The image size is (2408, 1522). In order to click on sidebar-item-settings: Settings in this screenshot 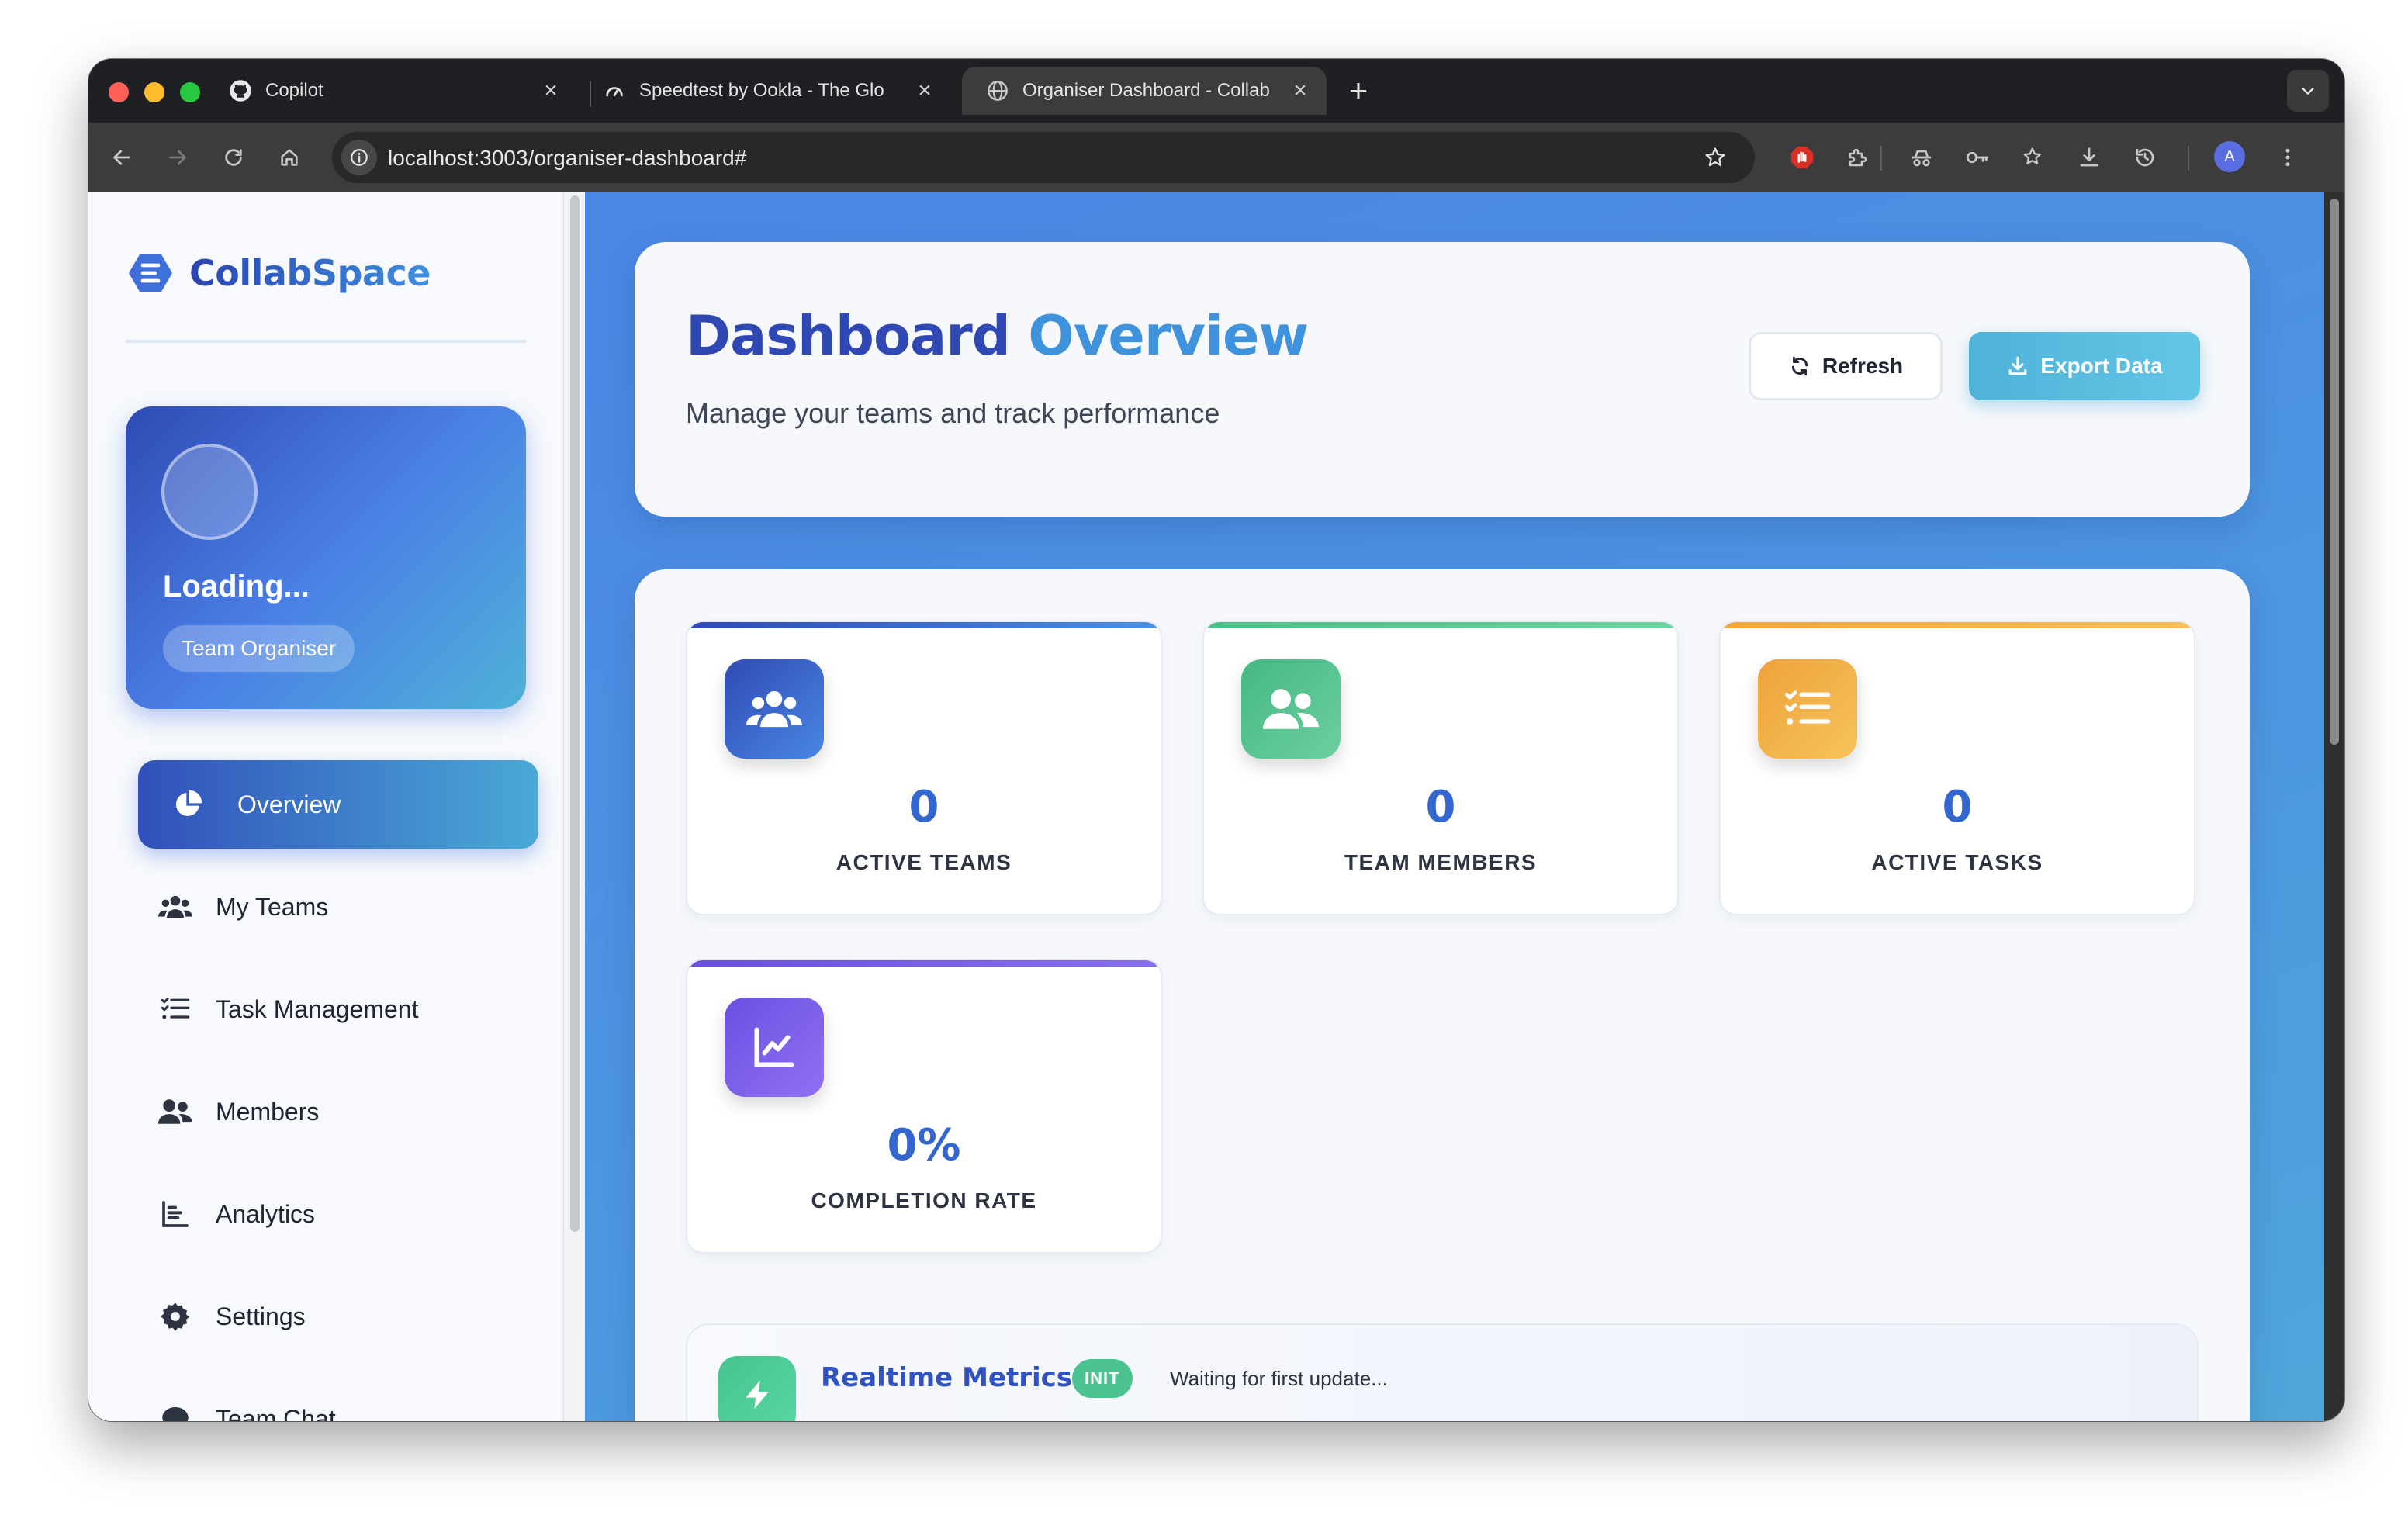, I will do `click(338, 1316)`.